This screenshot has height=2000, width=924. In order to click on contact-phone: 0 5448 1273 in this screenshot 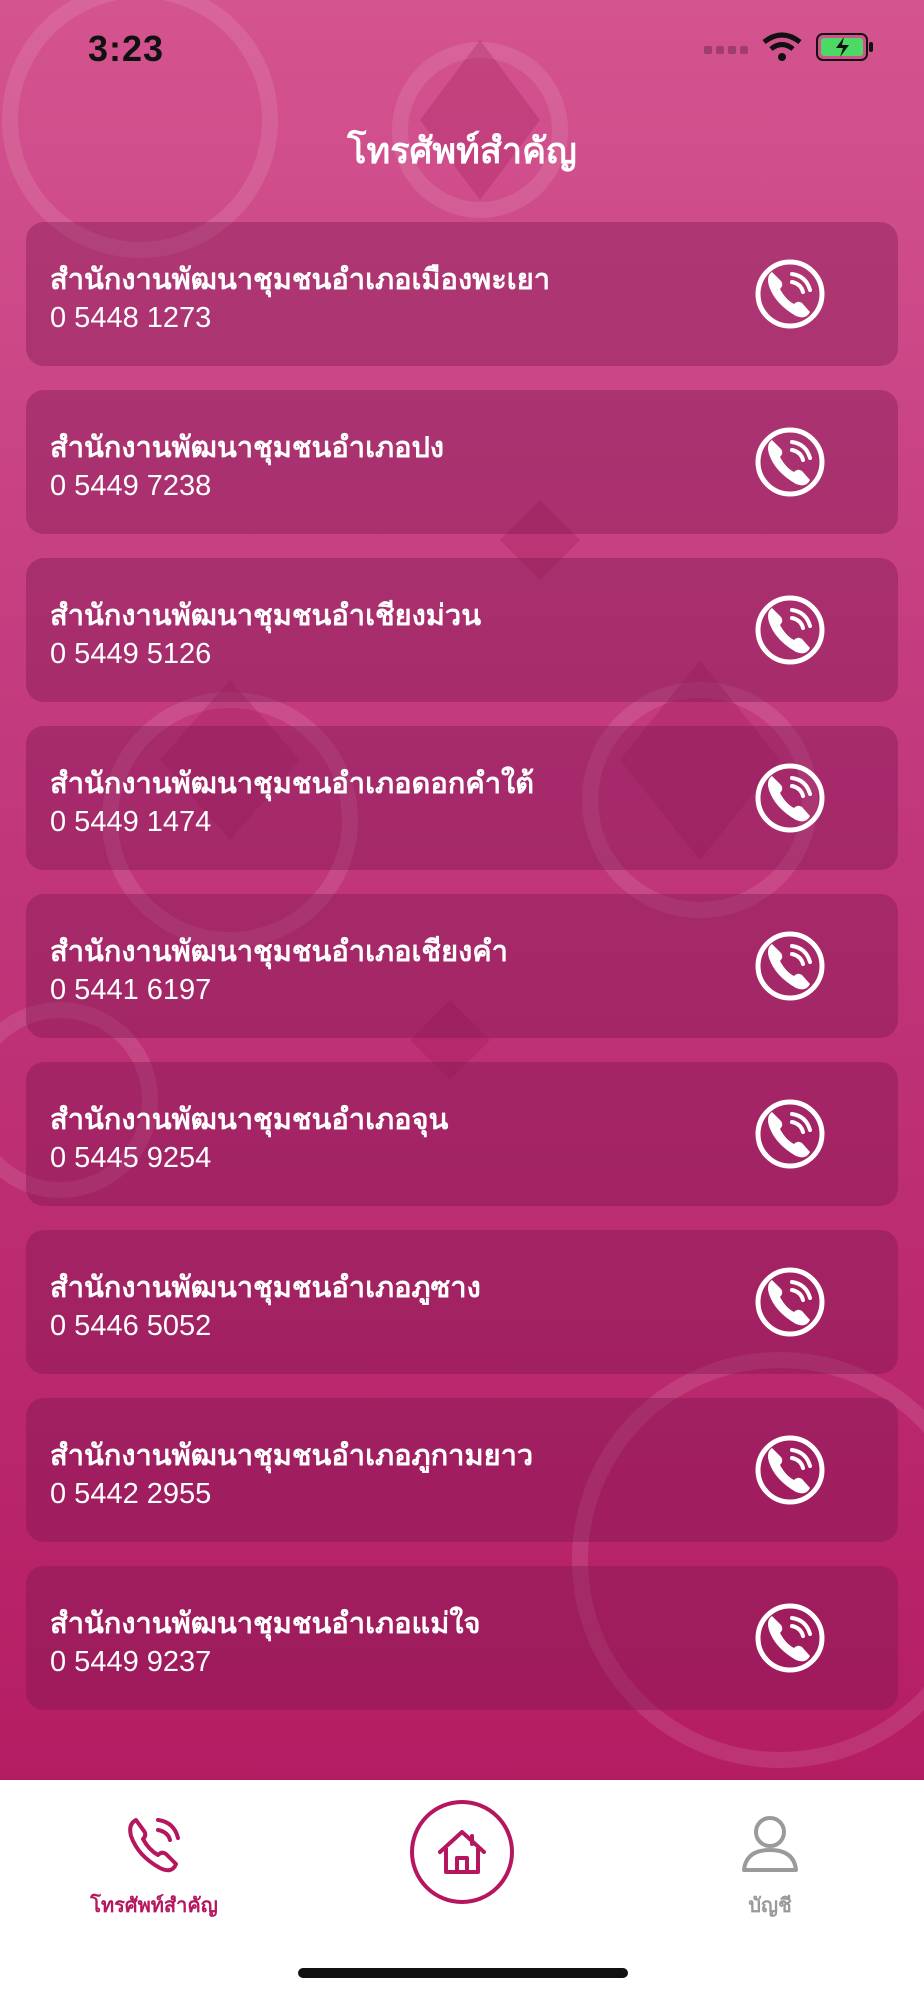, I will do `click(131, 318)`.